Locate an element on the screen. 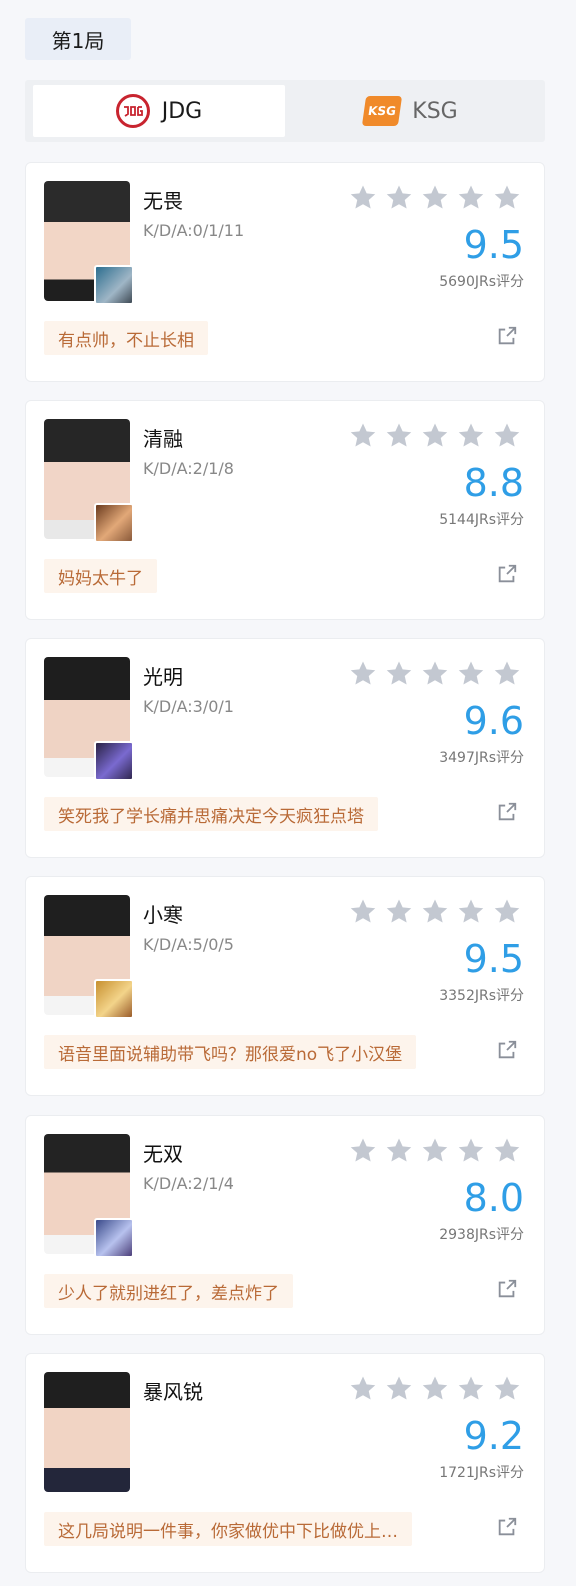  vote-count: 3497JRs评分 is located at coordinates (481, 758).